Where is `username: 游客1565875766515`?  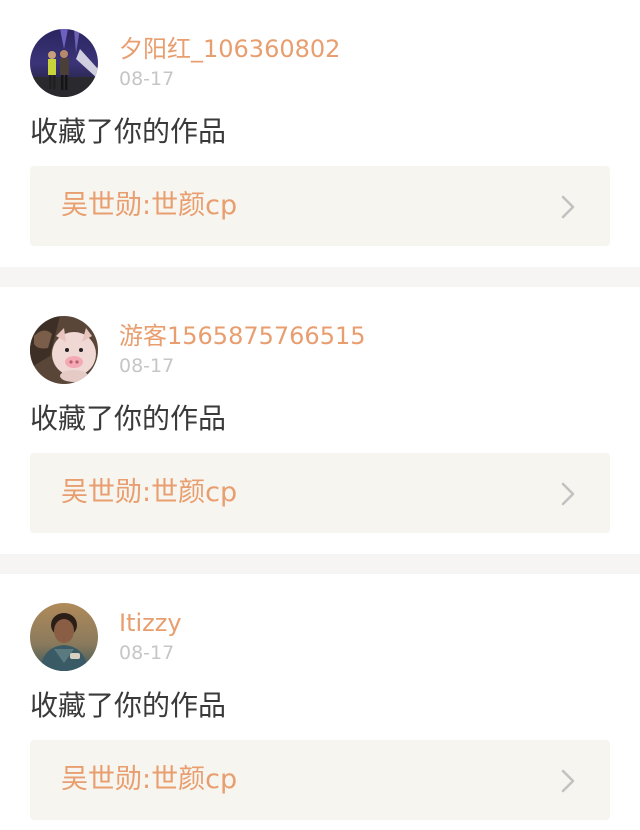
username: 游客1565875766515 is located at coordinates (242, 336).